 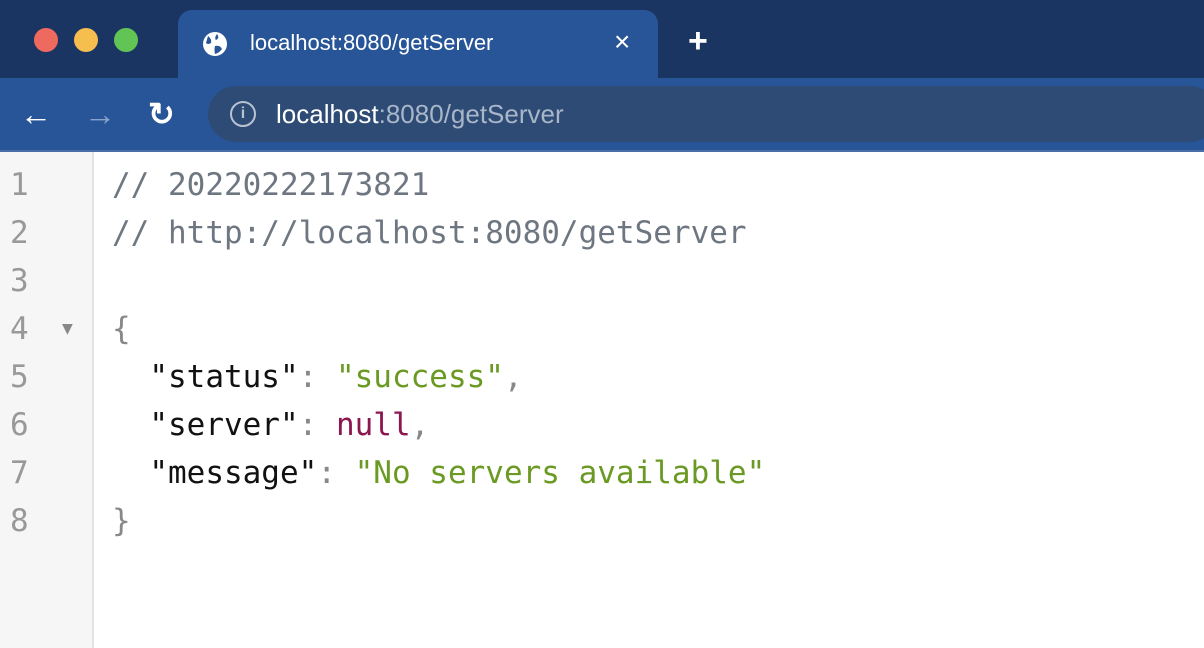 I want to click on code-line: 2 // http://localhost:8080/getServer, so click(x=602, y=233).